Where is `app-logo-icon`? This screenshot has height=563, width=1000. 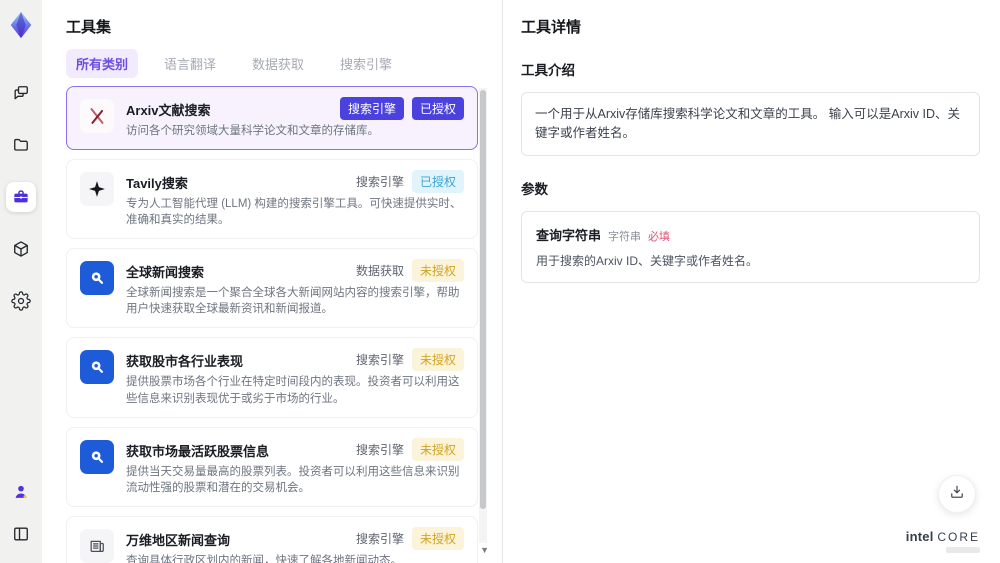 app-logo-icon is located at coordinates (21, 25).